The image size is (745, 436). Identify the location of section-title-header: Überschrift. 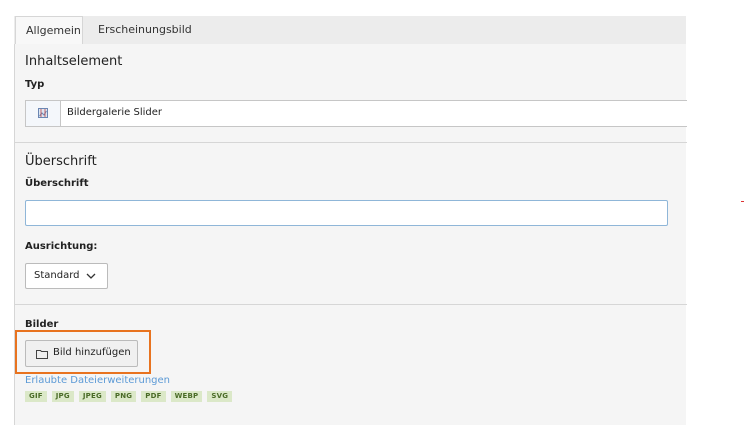
(61, 161).